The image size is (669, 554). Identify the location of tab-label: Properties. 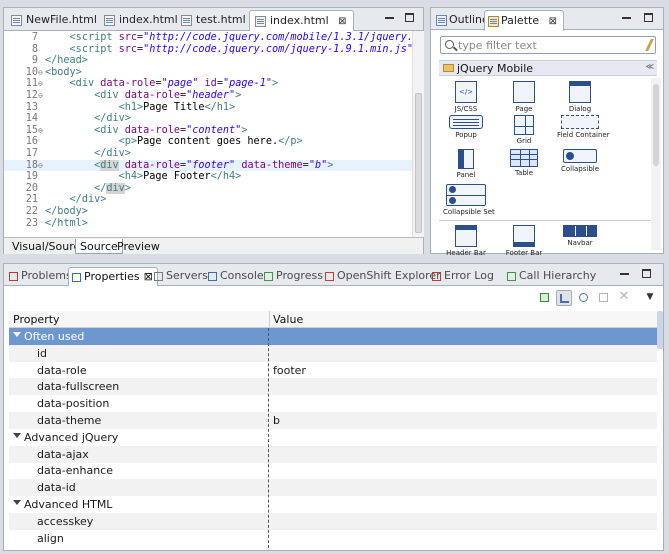
(112, 276).